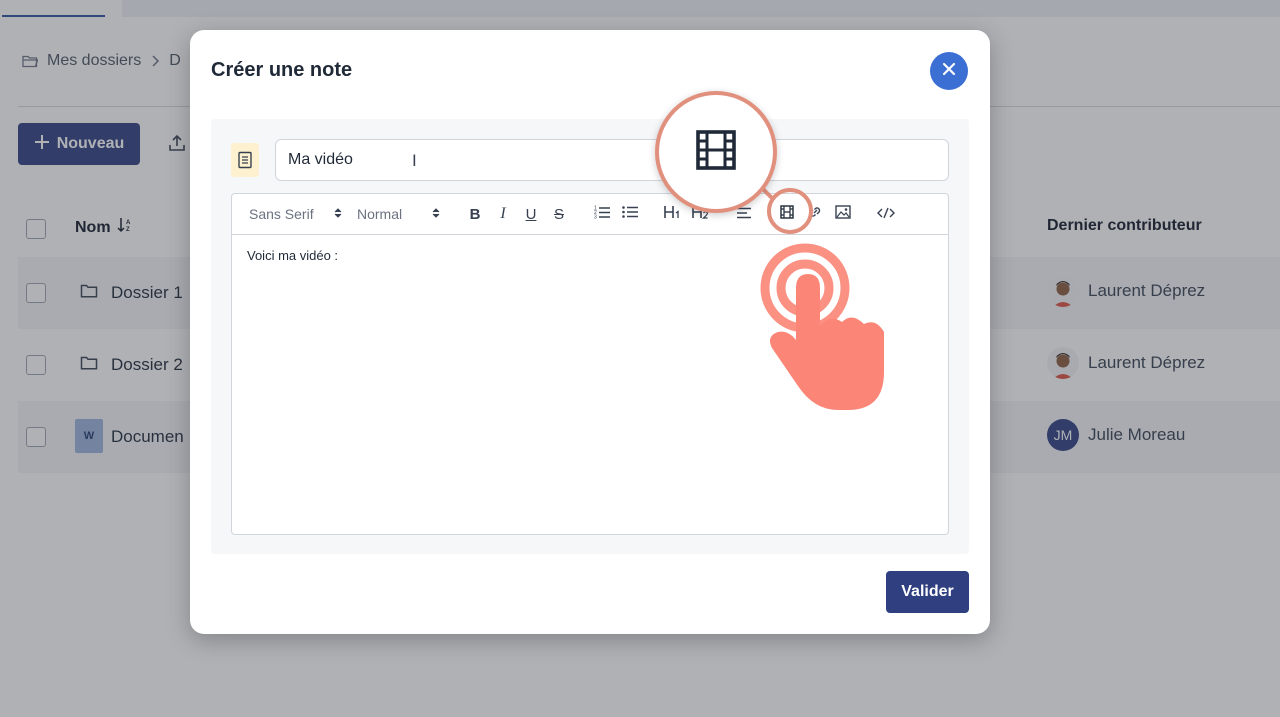  I want to click on bold-button: B, so click(475, 214).